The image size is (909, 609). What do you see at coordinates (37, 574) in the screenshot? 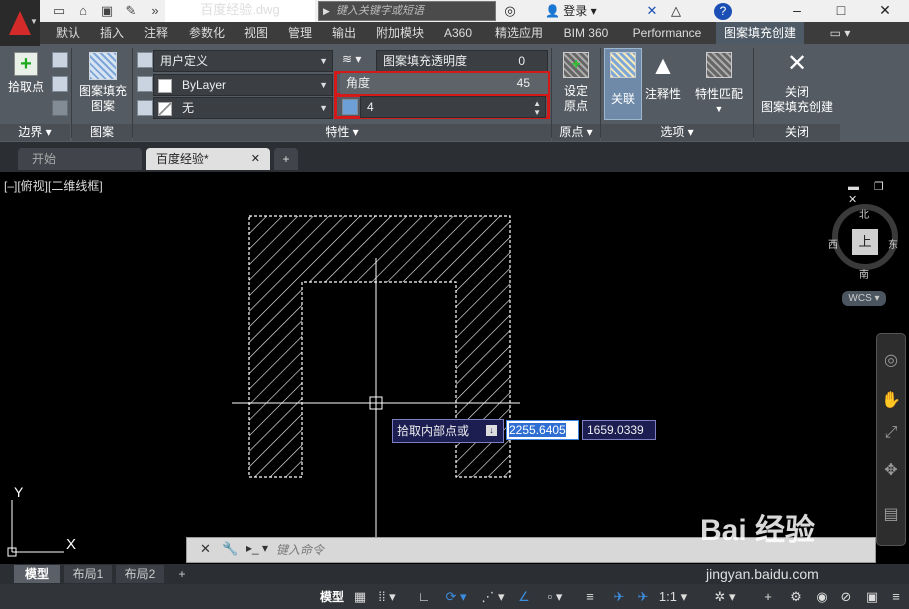
I see `tab-model: 模型` at bounding box center [37, 574].